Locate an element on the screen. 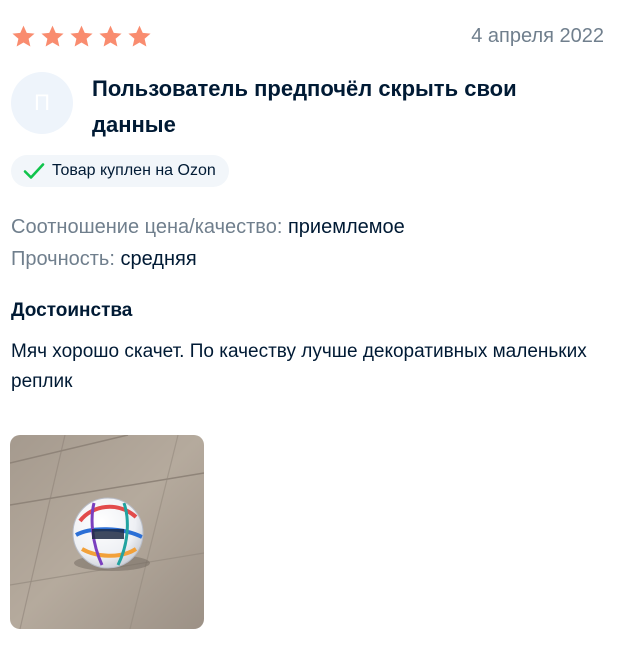  param-price-quality: Соотношение цена/качество: приемлемое is located at coordinates (208, 227).